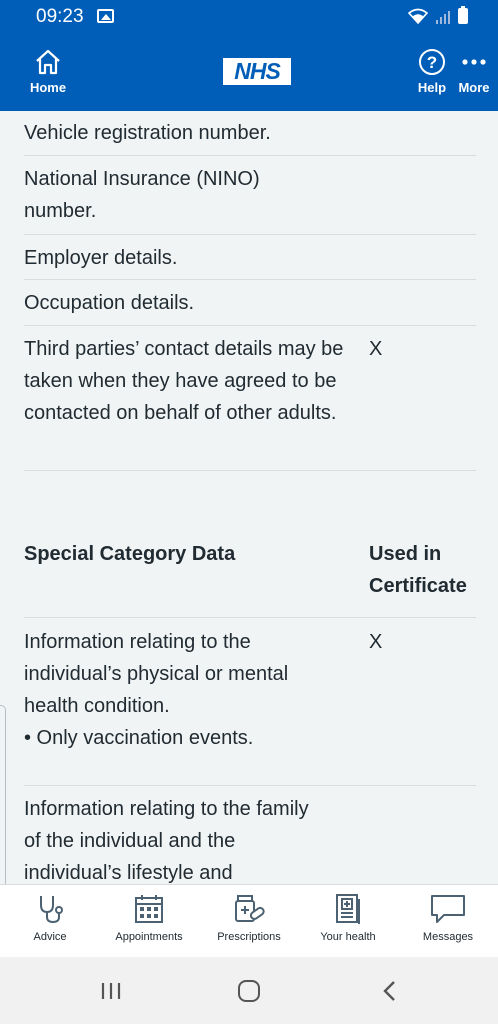 This screenshot has height=1024, width=498. What do you see at coordinates (443, 17) in the screenshot?
I see `signal-icon` at bounding box center [443, 17].